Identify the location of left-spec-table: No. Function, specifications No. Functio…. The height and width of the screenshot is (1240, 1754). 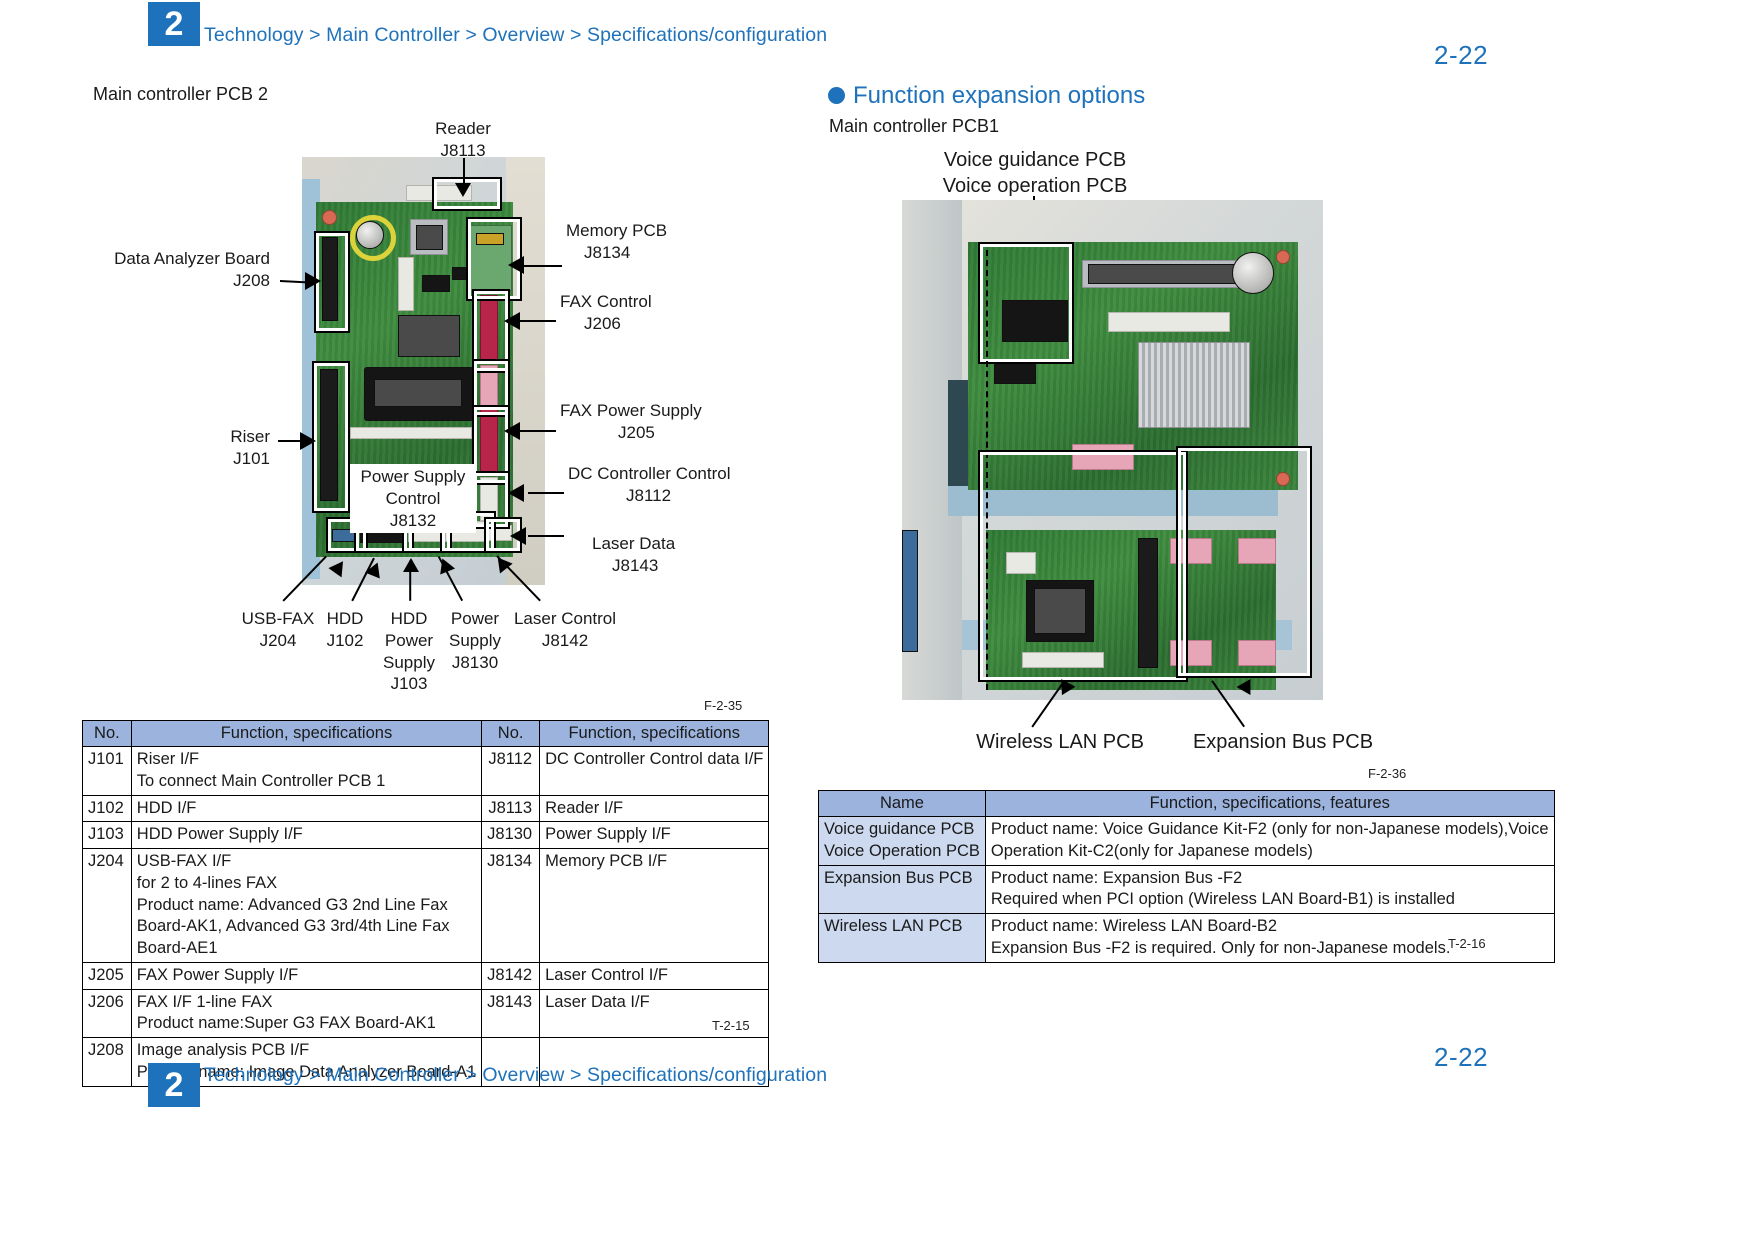
(426, 903).